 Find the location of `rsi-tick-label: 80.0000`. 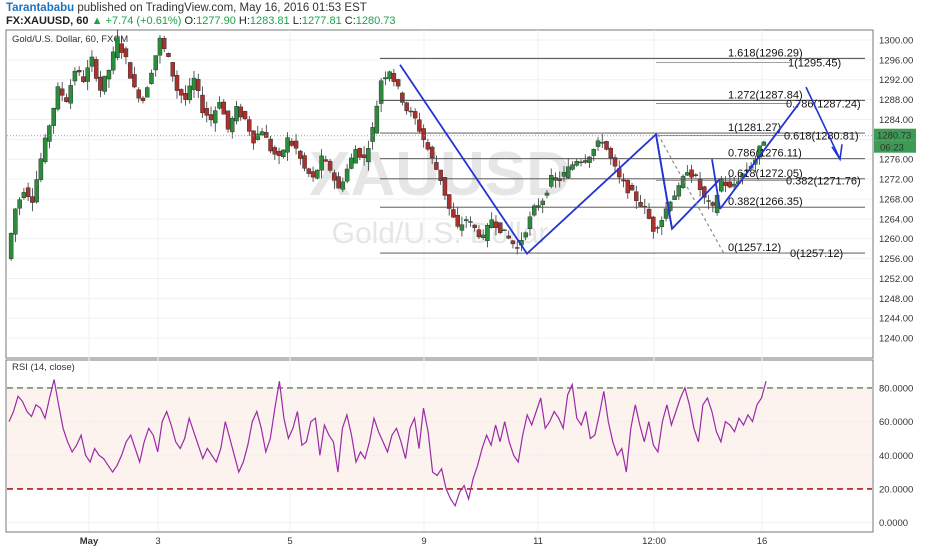

rsi-tick-label: 80.0000 is located at coordinates (896, 388).